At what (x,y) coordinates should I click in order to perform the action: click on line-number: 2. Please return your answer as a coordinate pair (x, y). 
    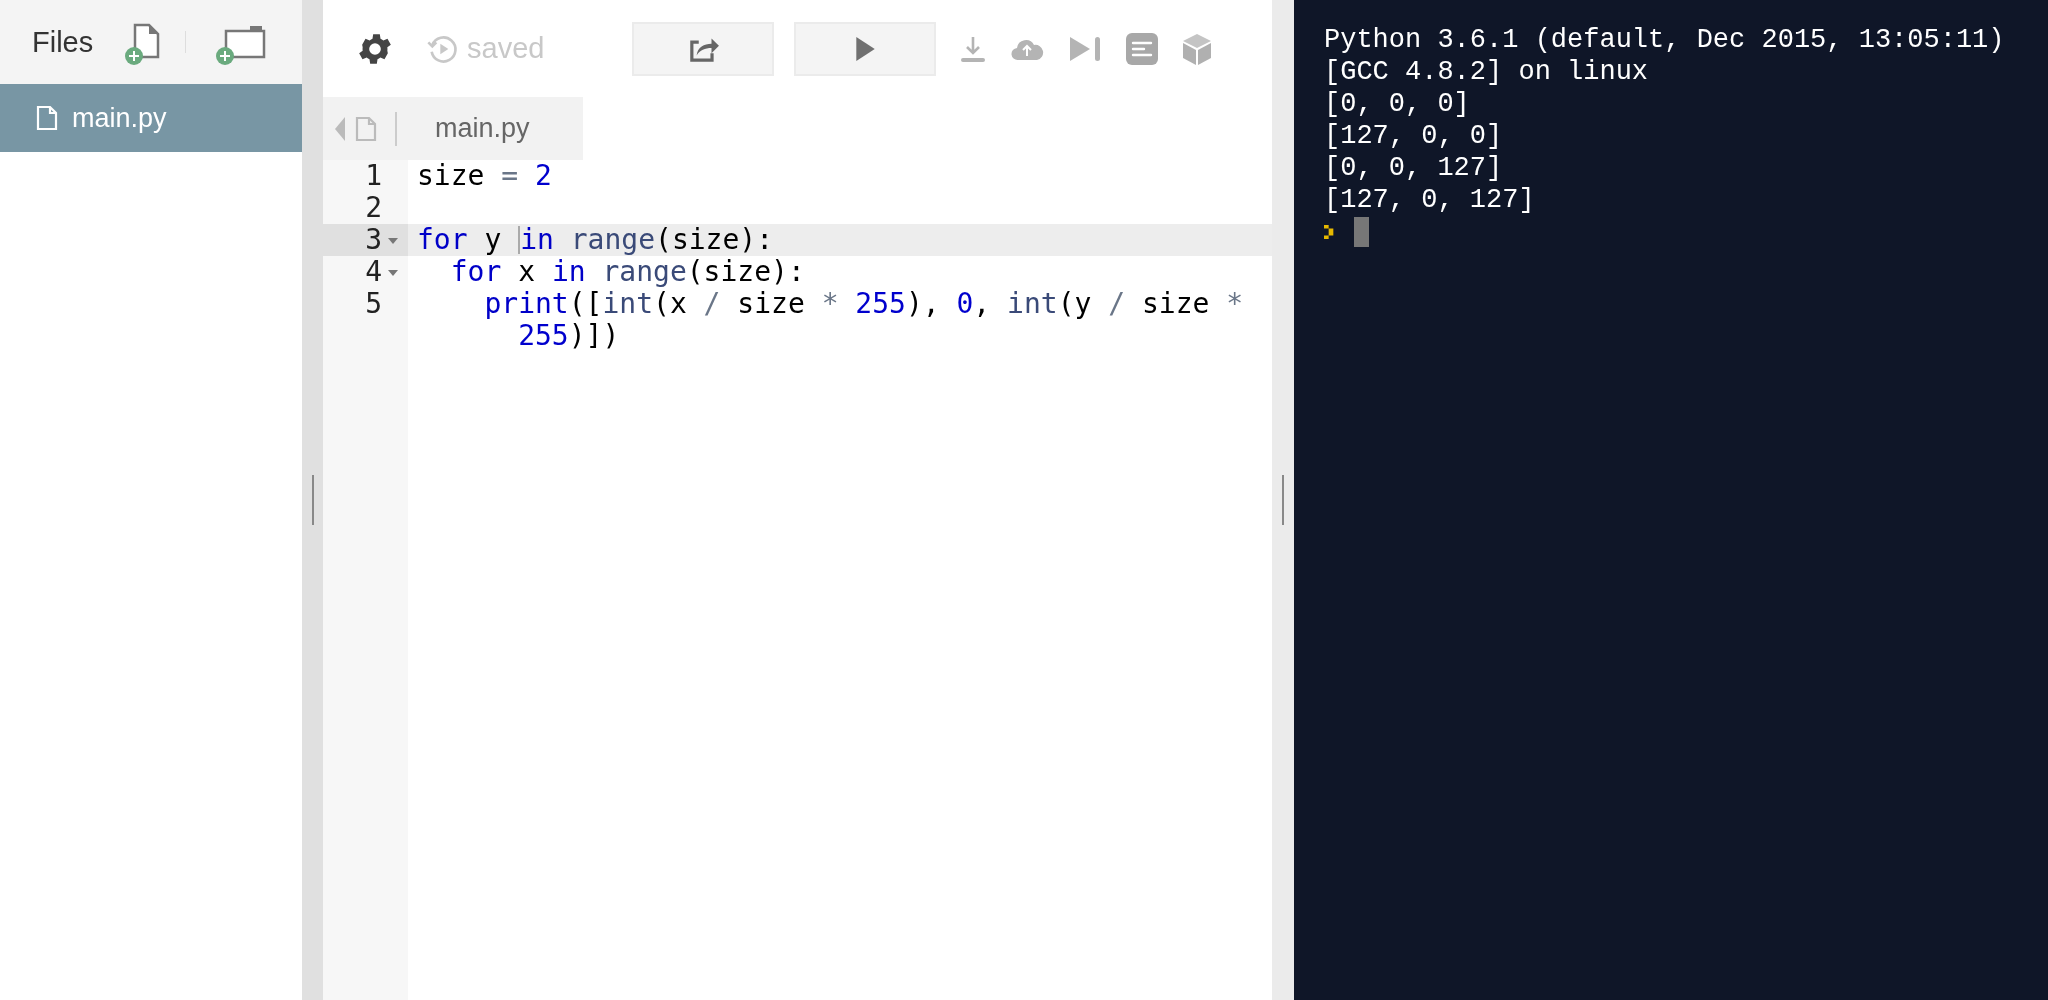
    Looking at the image, I should click on (373, 208).